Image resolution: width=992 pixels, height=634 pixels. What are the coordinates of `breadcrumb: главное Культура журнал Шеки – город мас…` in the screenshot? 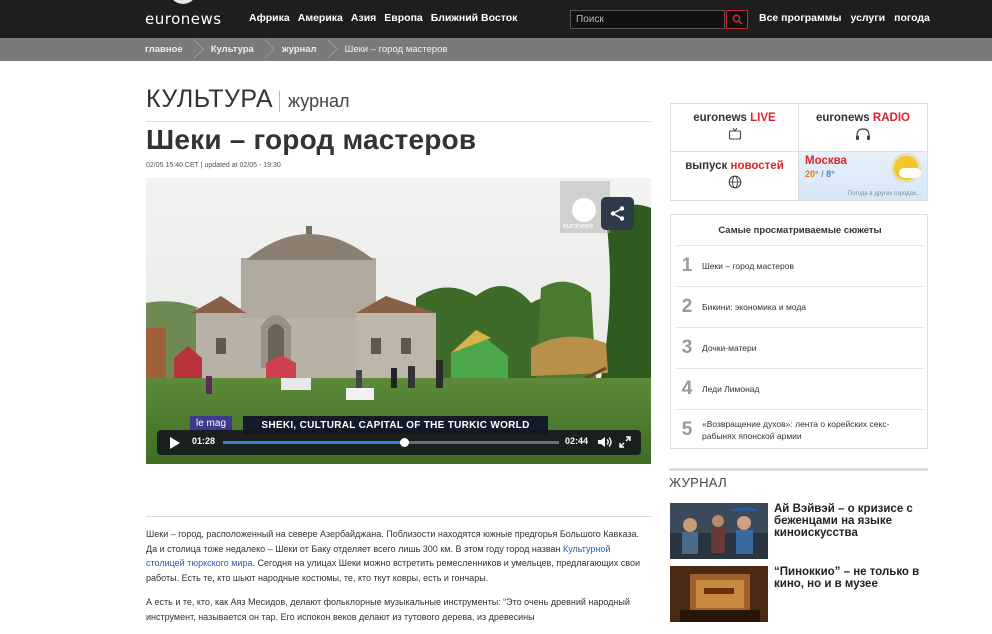 It's located at (496, 49).